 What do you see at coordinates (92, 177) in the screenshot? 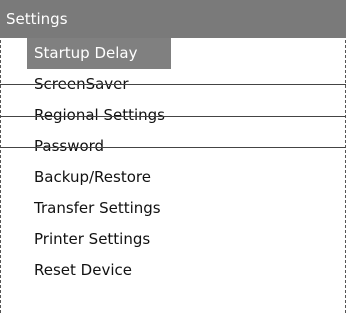
I see `menu-item-label: Backup/Restore` at bounding box center [92, 177].